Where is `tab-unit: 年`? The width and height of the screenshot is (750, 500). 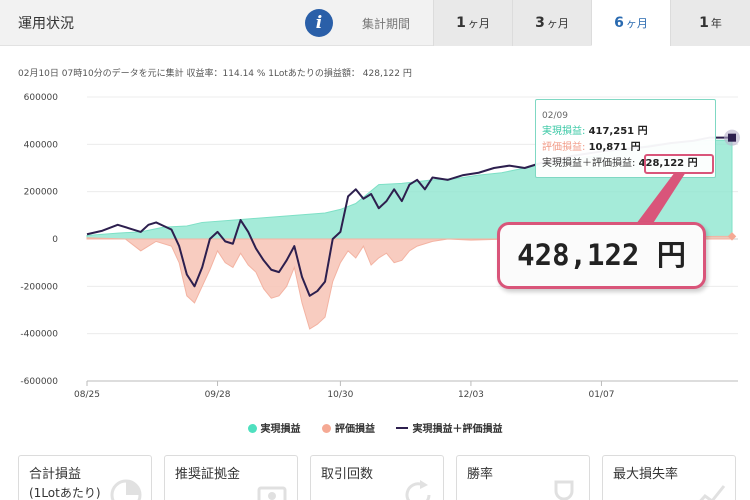
tab-unit: 年 is located at coordinates (716, 23).